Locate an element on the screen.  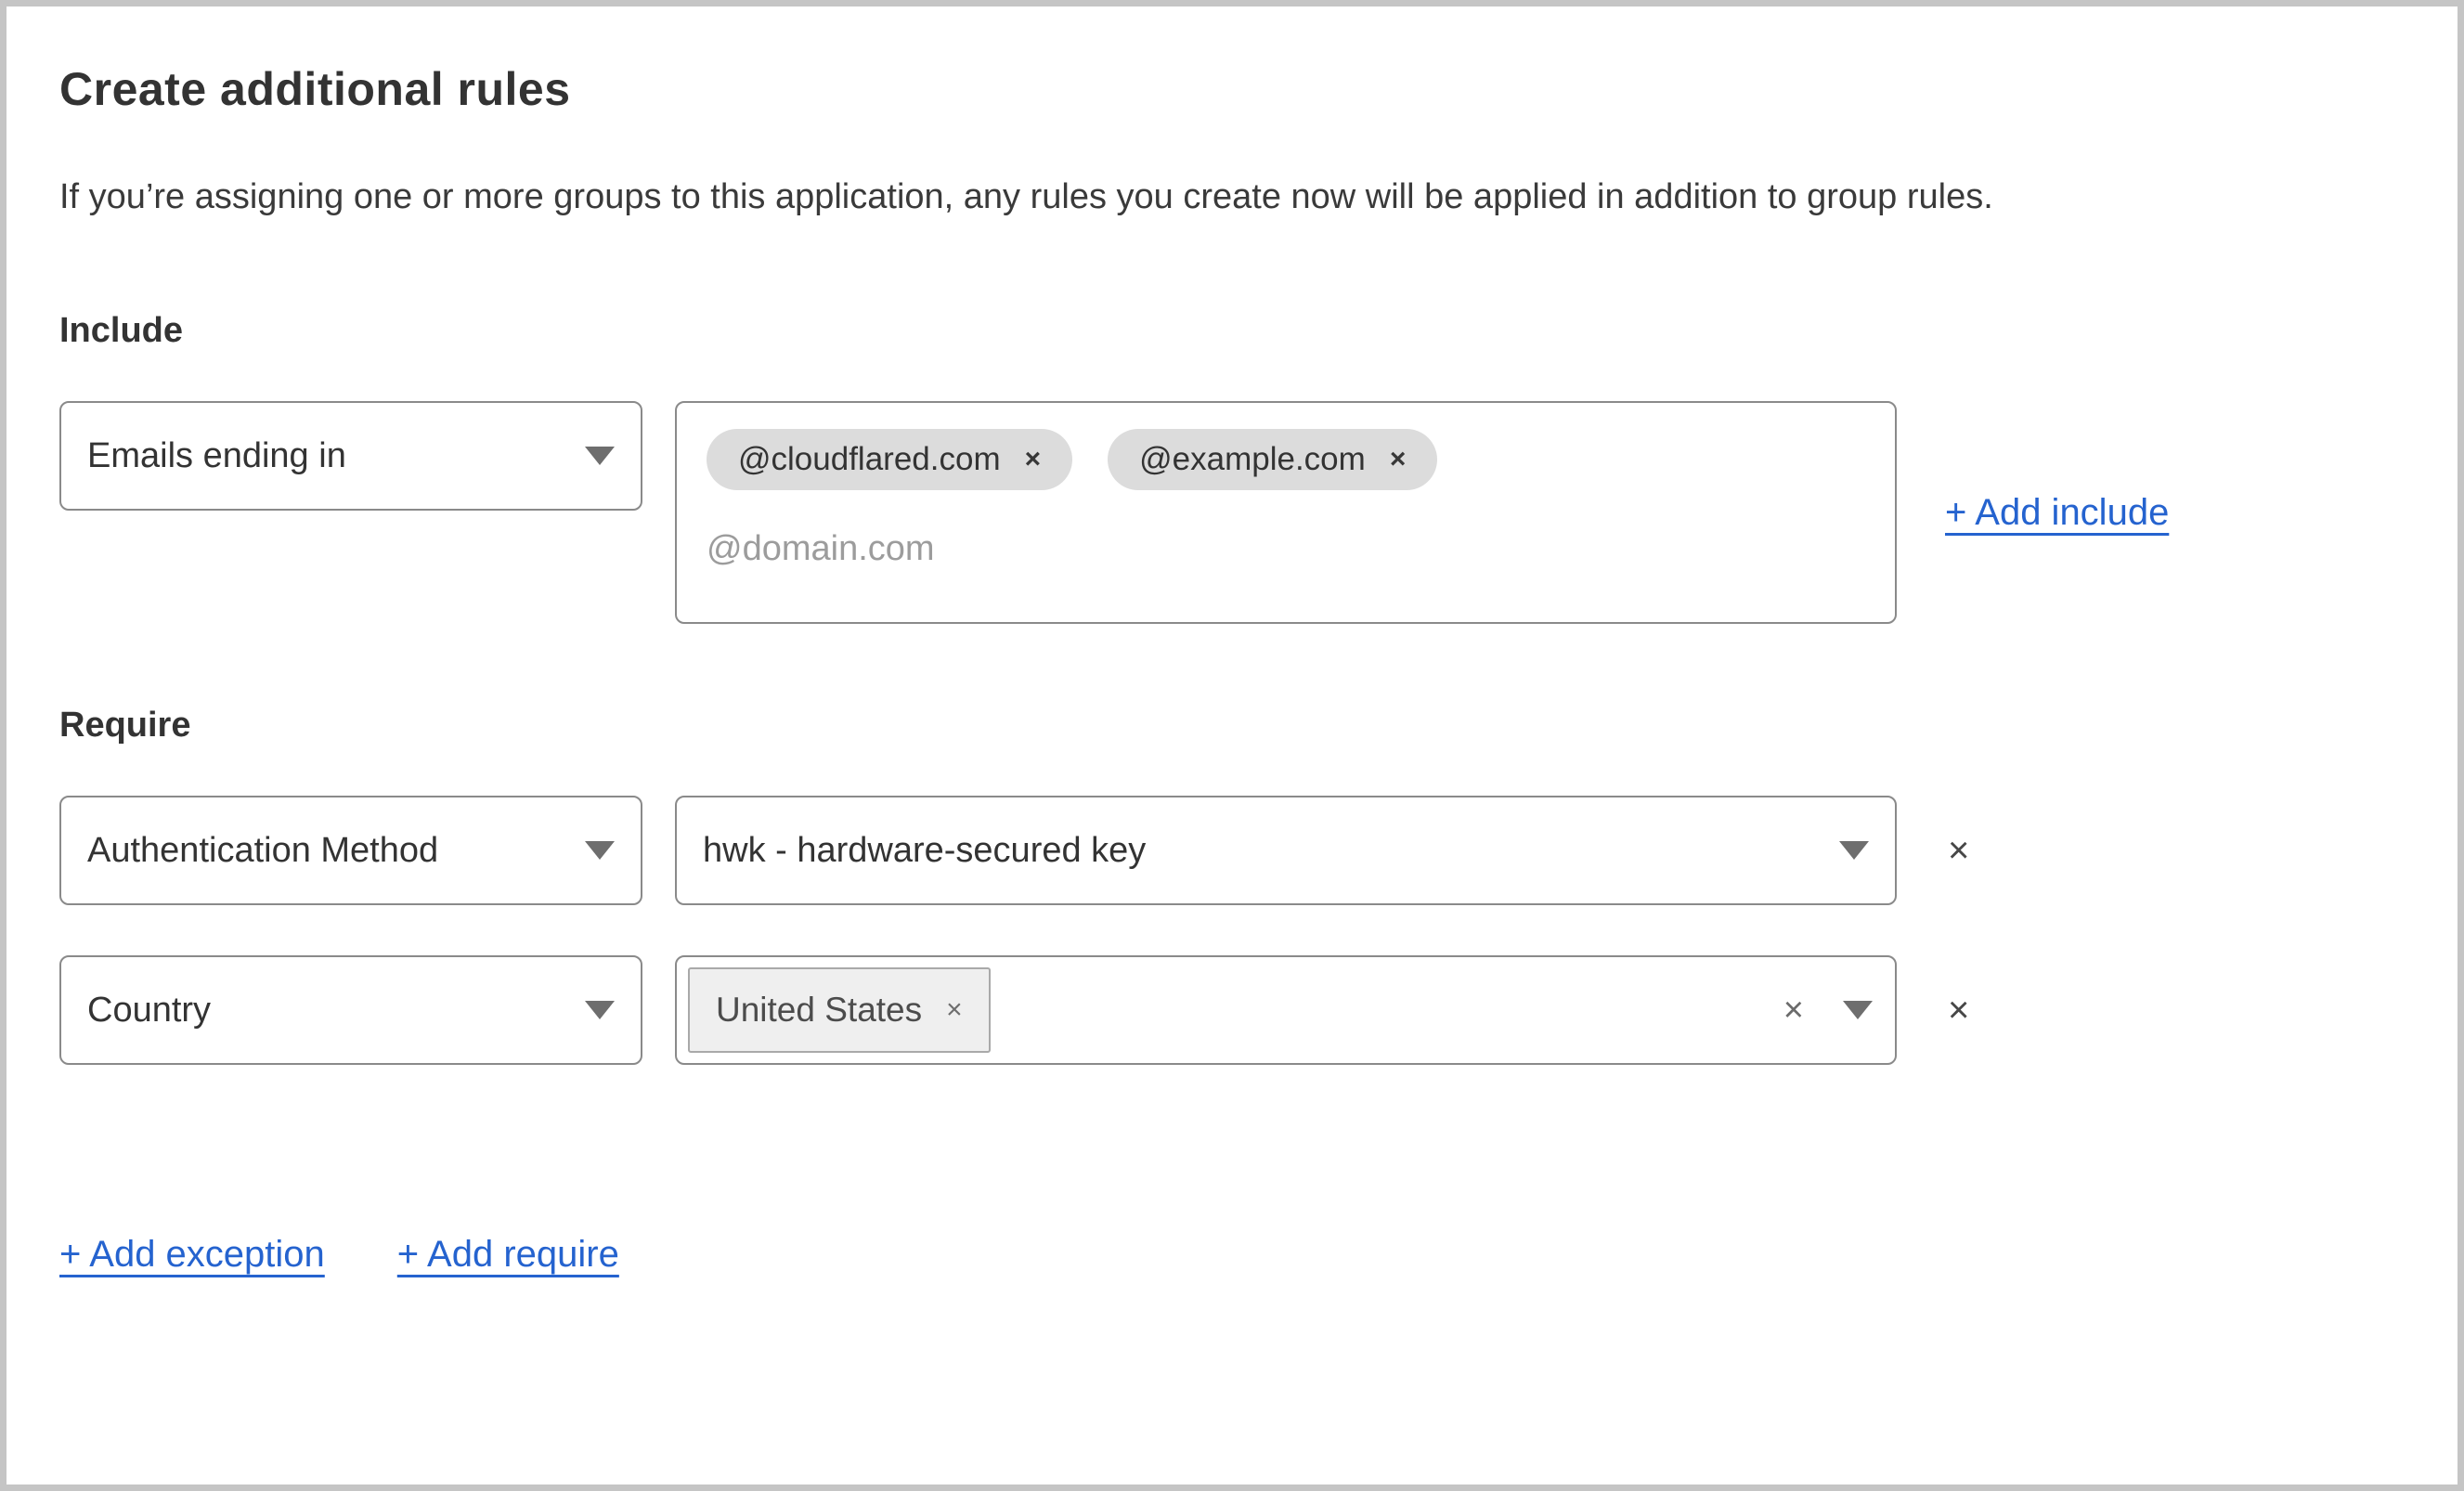
require-heading: Require is located at coordinates (125, 726).